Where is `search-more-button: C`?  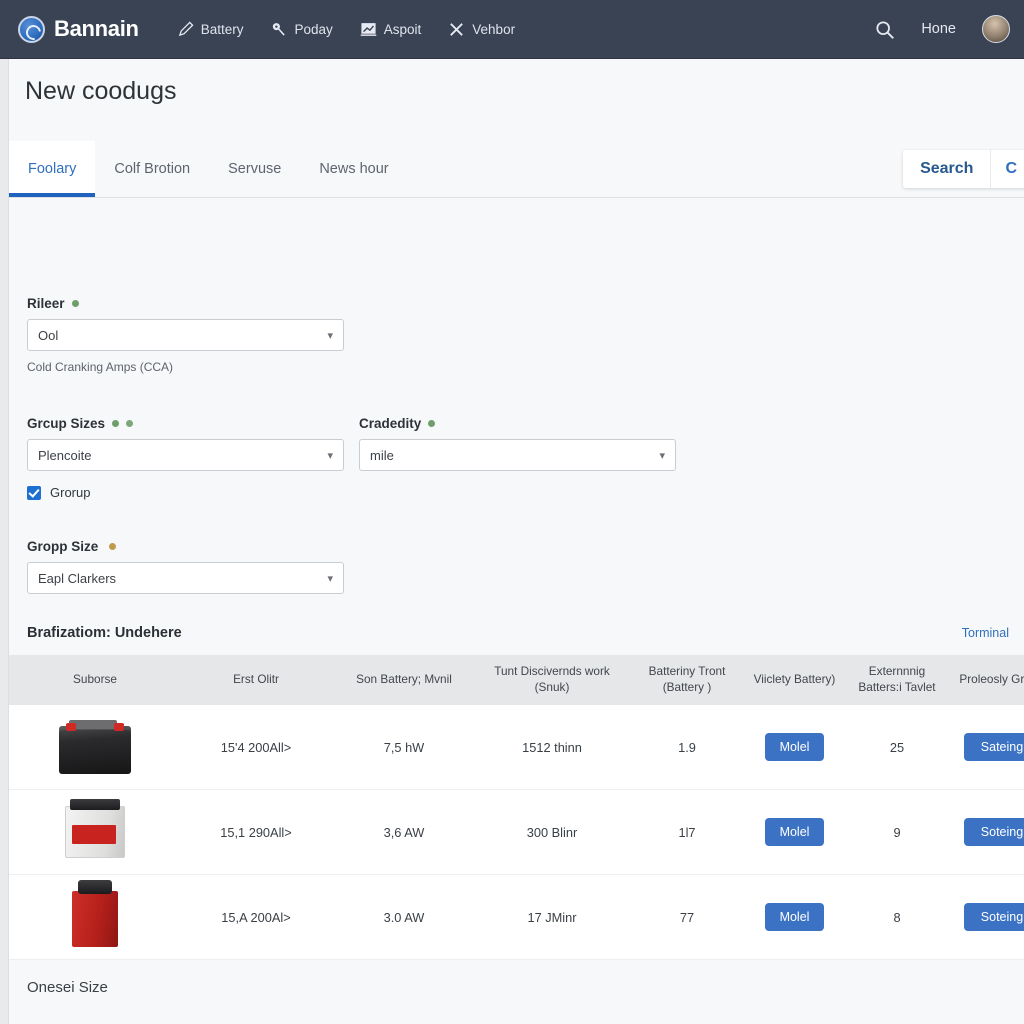
search-more-button: C is located at coordinates (1007, 169).